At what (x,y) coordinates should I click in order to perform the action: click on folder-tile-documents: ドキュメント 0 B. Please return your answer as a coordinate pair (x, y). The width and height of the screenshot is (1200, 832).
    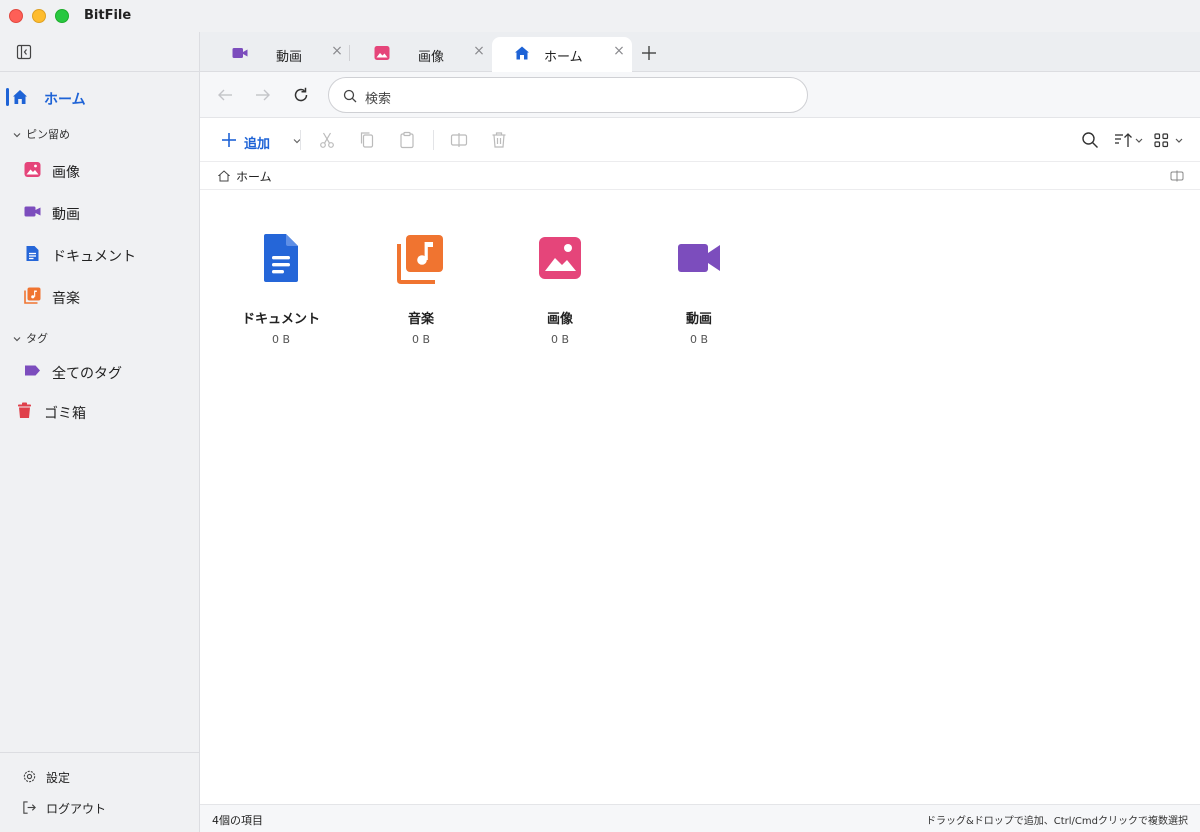
    Looking at the image, I should click on (281, 290).